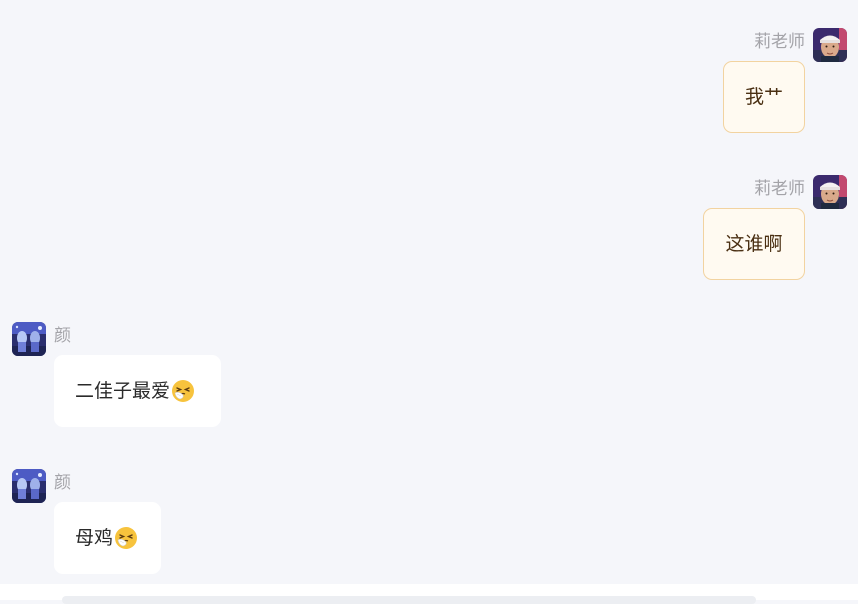 The image size is (858, 604). I want to click on message-bubble: 二佳子最爱, so click(137, 391).